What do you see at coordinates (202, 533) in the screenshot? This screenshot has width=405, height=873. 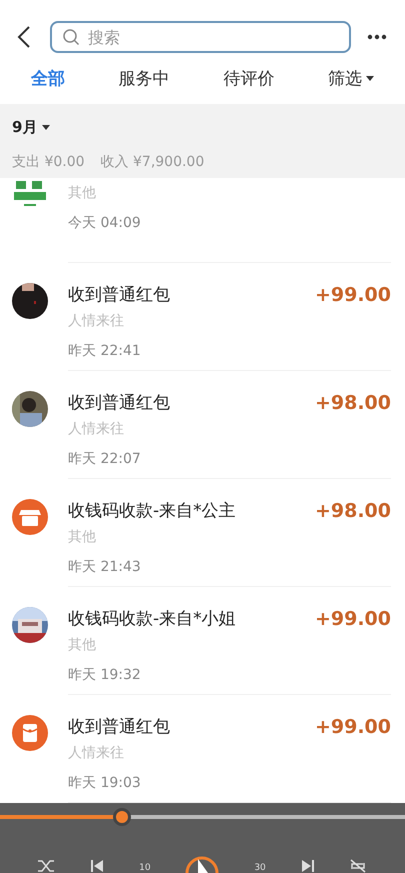 I see `transaction-row: 收钱码收款-来自*公主 +98.00 其他 昨天 21:43` at bounding box center [202, 533].